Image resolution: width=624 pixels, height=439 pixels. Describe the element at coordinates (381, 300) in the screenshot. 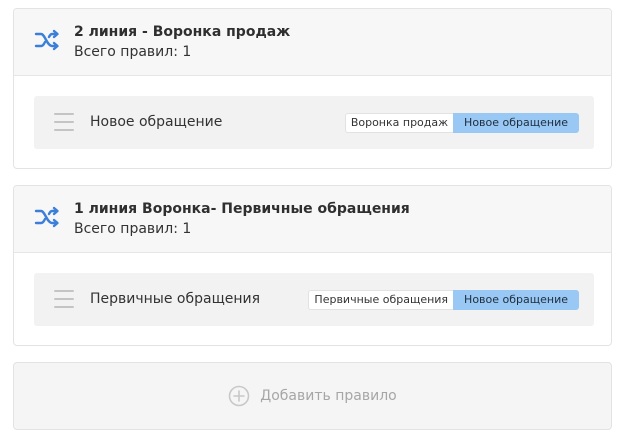

I see `funnel-tag: Первичные обращения` at that location.